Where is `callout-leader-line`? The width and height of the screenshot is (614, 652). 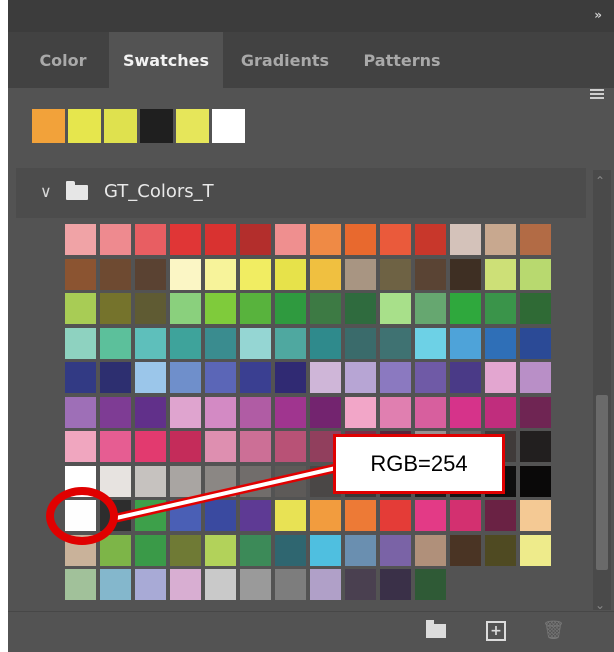 callout-leader-line is located at coordinates (224, 493).